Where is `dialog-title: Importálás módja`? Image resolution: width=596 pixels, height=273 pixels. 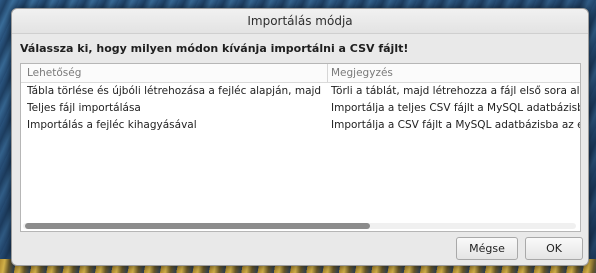 dialog-title: Importálás módja is located at coordinates (300, 21).